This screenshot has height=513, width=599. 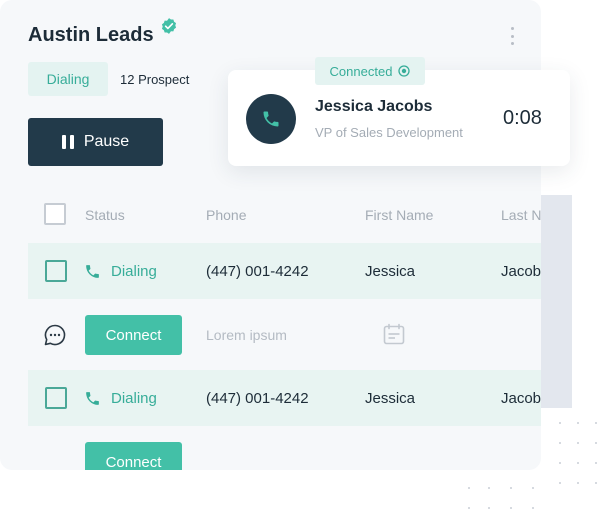 I want to click on scrollbar, so click(x=556, y=301).